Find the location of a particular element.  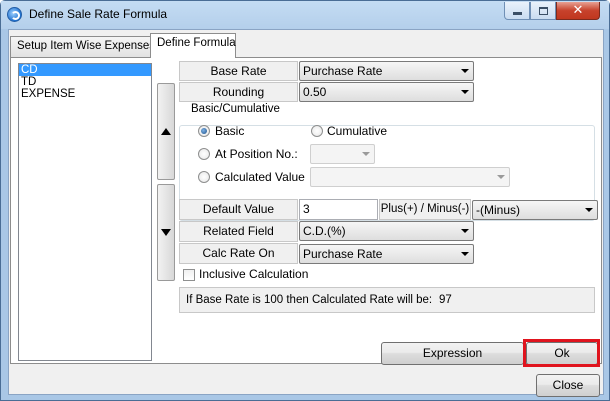

basic-cumulative-title: Basic/Cumulative is located at coordinates (235, 109).